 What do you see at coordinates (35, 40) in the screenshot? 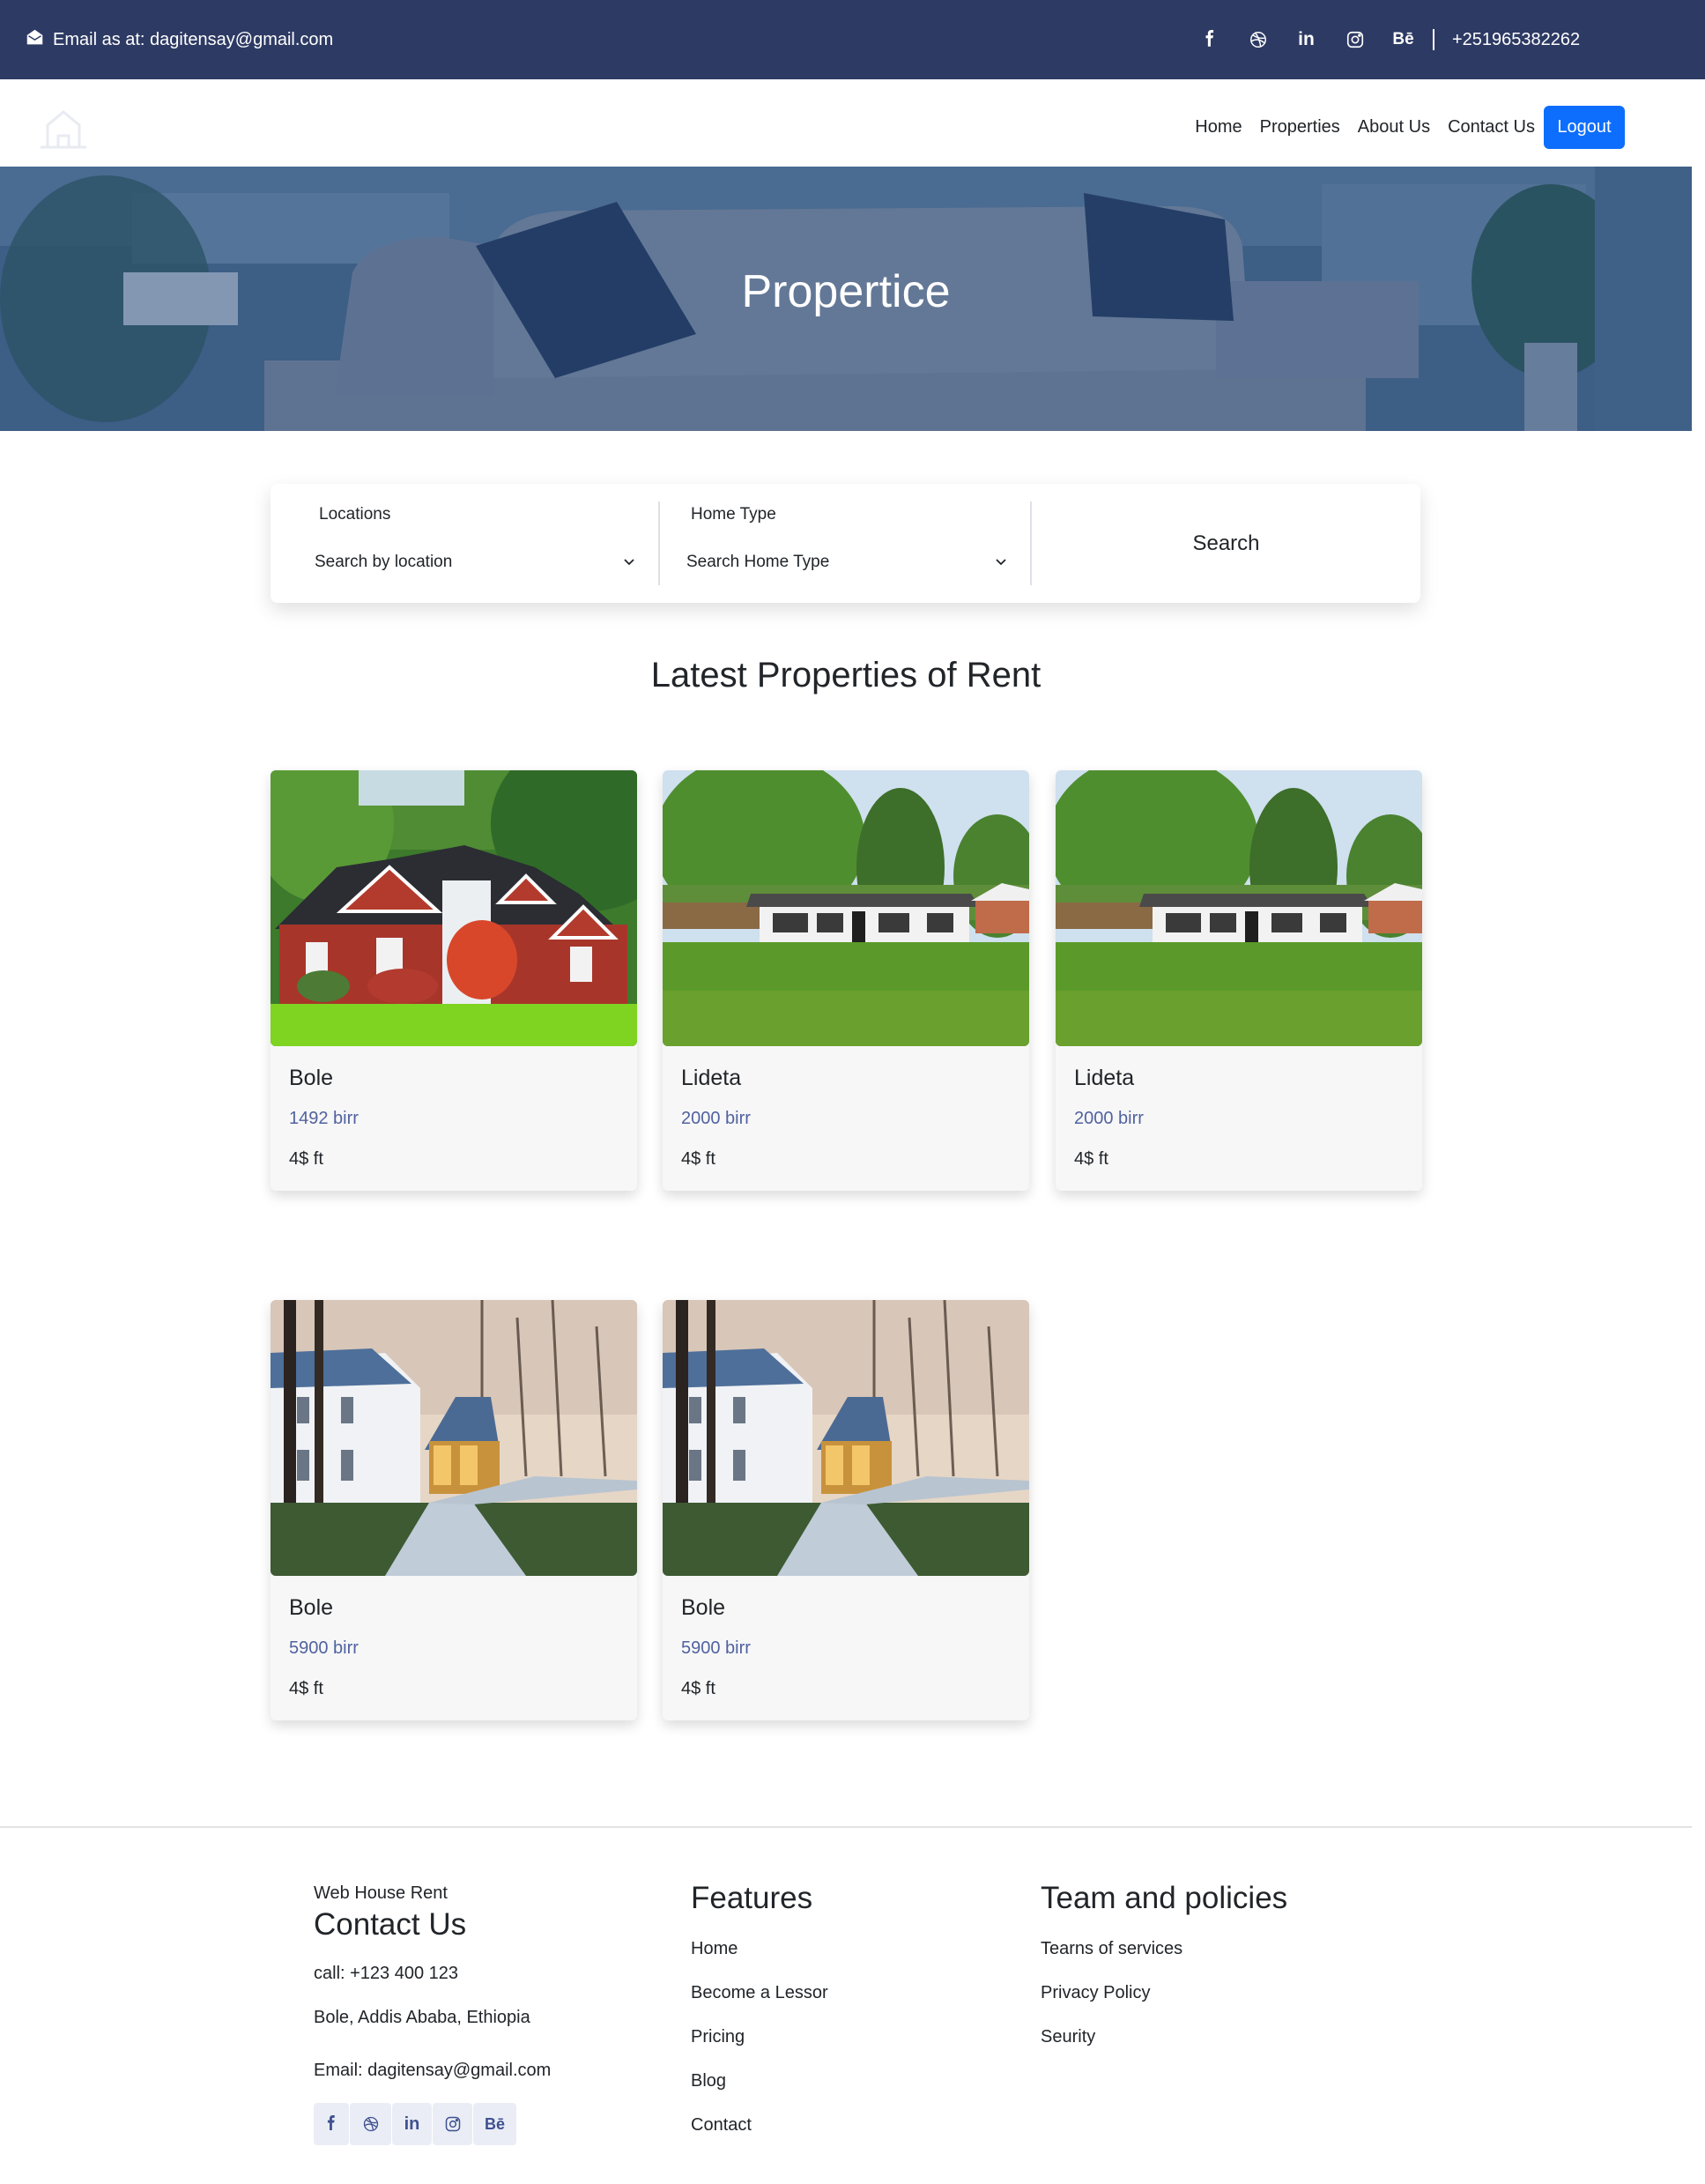
I see `envelope-open-icon` at bounding box center [35, 40].